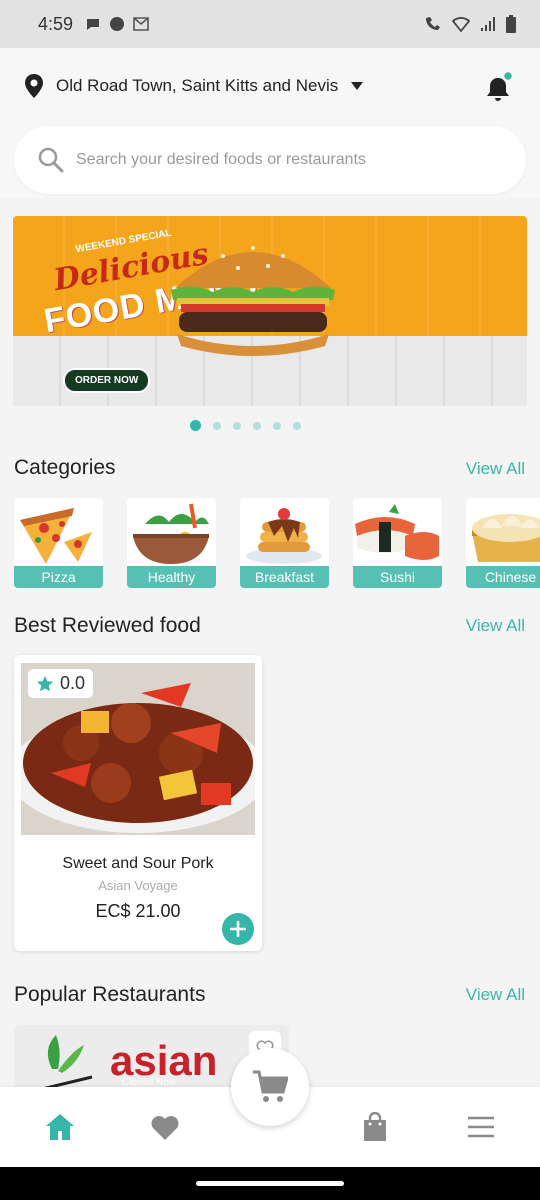  What do you see at coordinates (276, 160) in the screenshot?
I see `search-input` at bounding box center [276, 160].